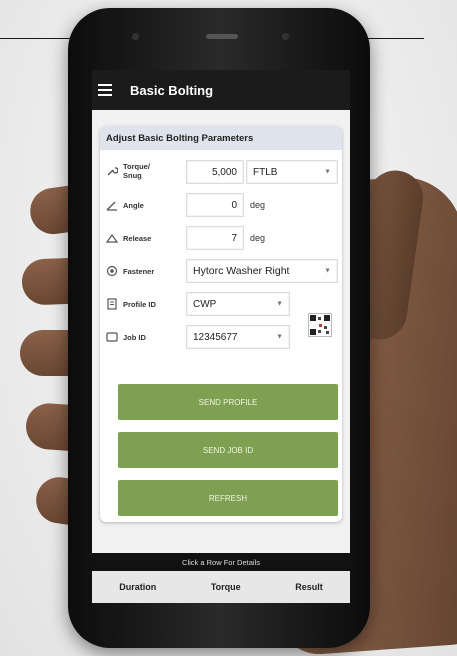 The height and width of the screenshot is (656, 457). Describe the element at coordinates (112, 205) in the screenshot. I see `angle-icon` at that location.